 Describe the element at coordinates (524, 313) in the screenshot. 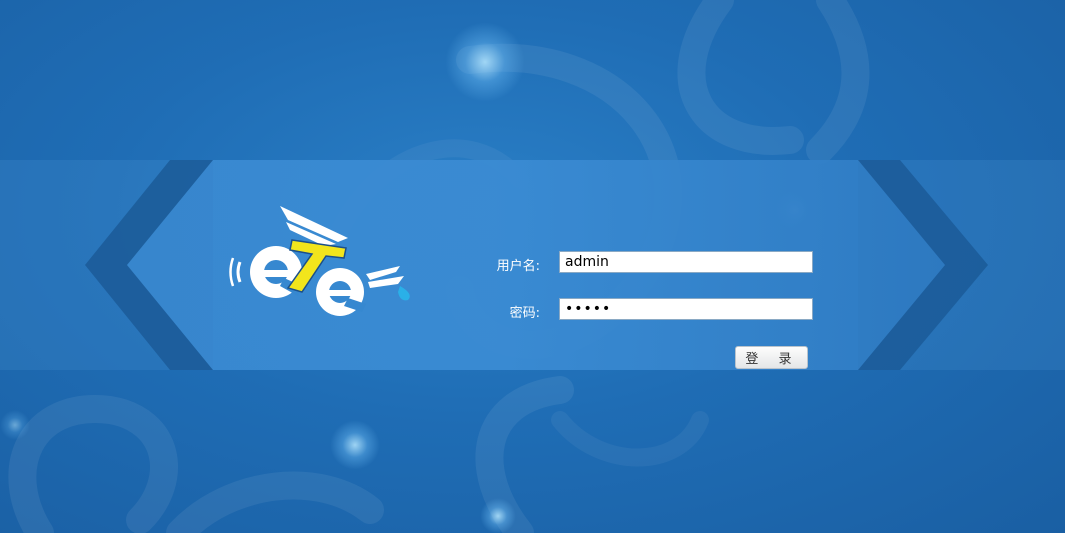

I see `password-label: 密码:` at that location.